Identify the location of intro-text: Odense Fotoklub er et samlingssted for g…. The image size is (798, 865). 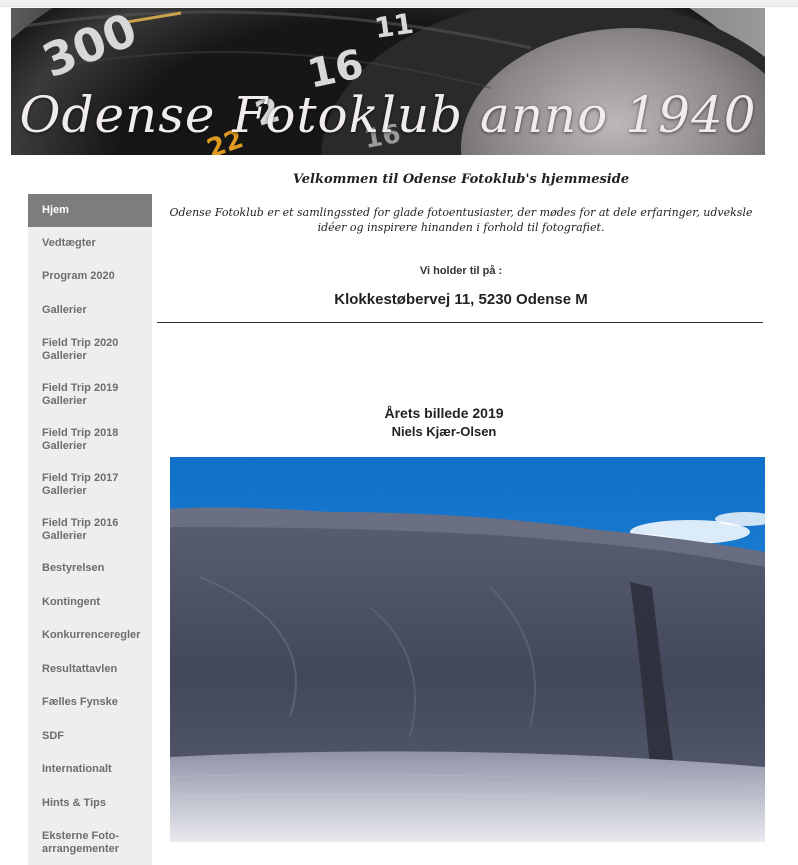
(461, 220).